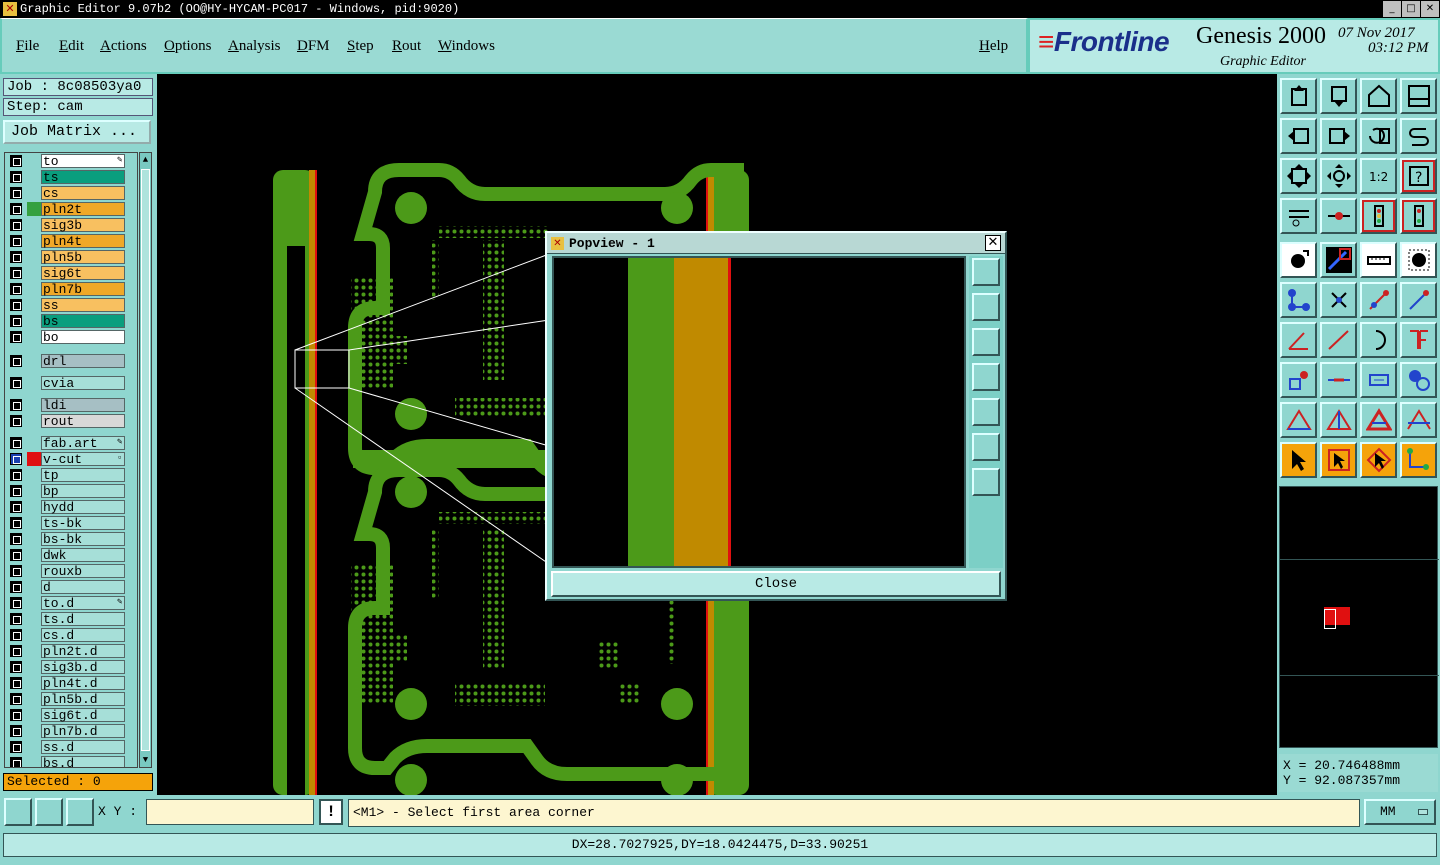  Describe the element at coordinates (83, 761) in the screenshot. I see `layer-name: bs.d` at that location.